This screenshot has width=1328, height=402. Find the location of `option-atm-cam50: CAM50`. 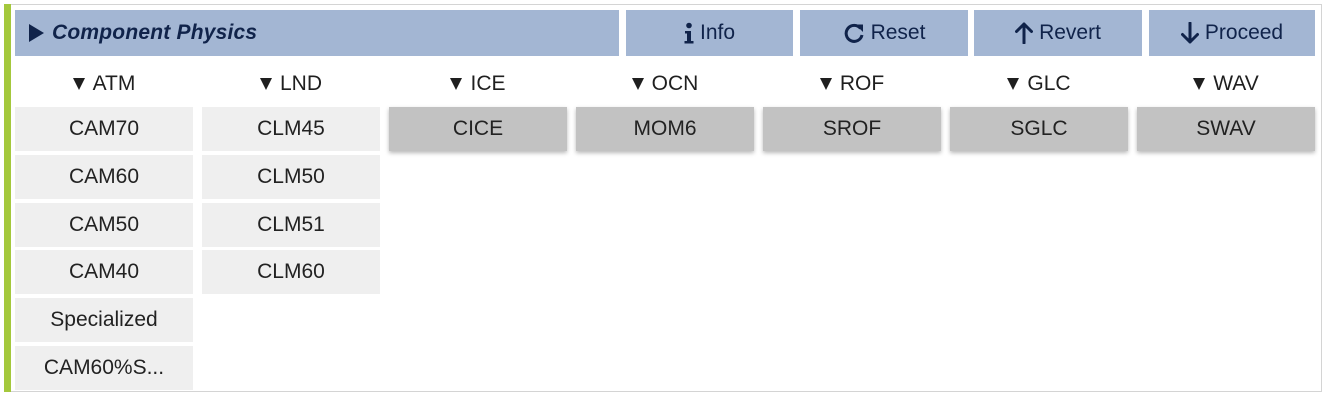

option-atm-cam50: CAM50 is located at coordinates (104, 225).